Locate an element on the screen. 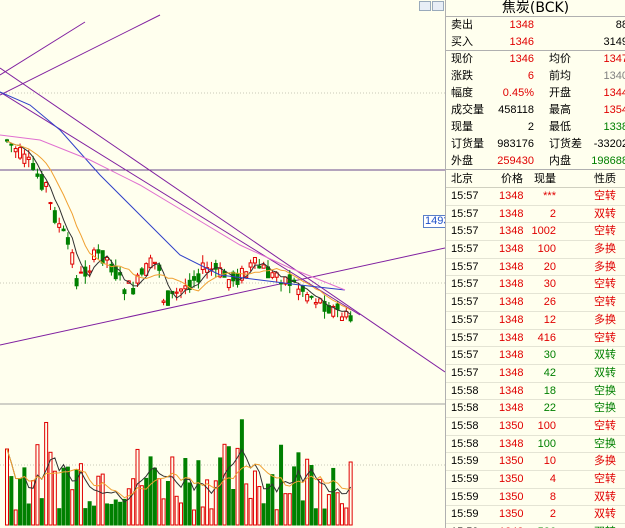 Image resolution: width=625 pixels, height=528 pixels. minimize-button is located at coordinates (425, 6).